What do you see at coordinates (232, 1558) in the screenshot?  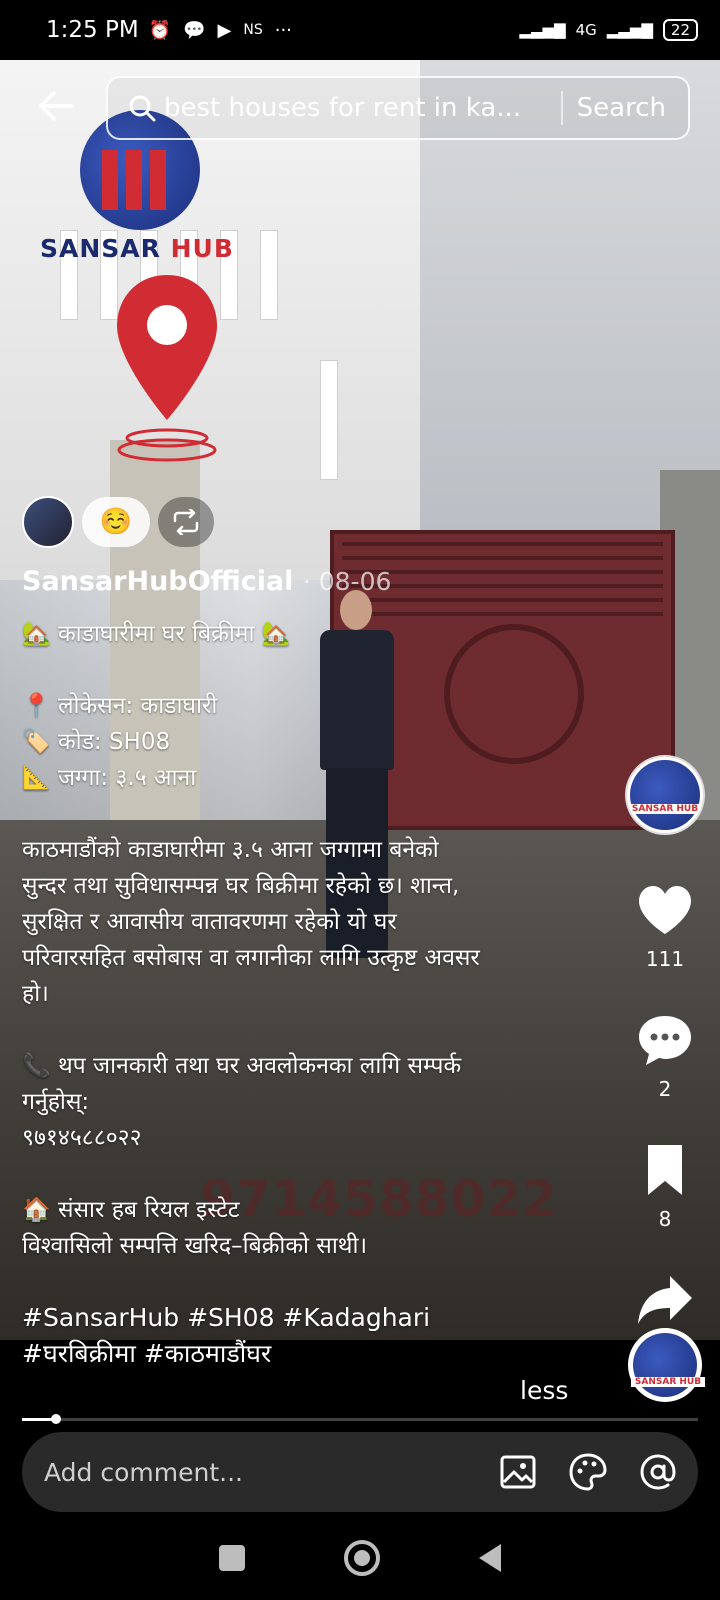 I see `recents-button` at bounding box center [232, 1558].